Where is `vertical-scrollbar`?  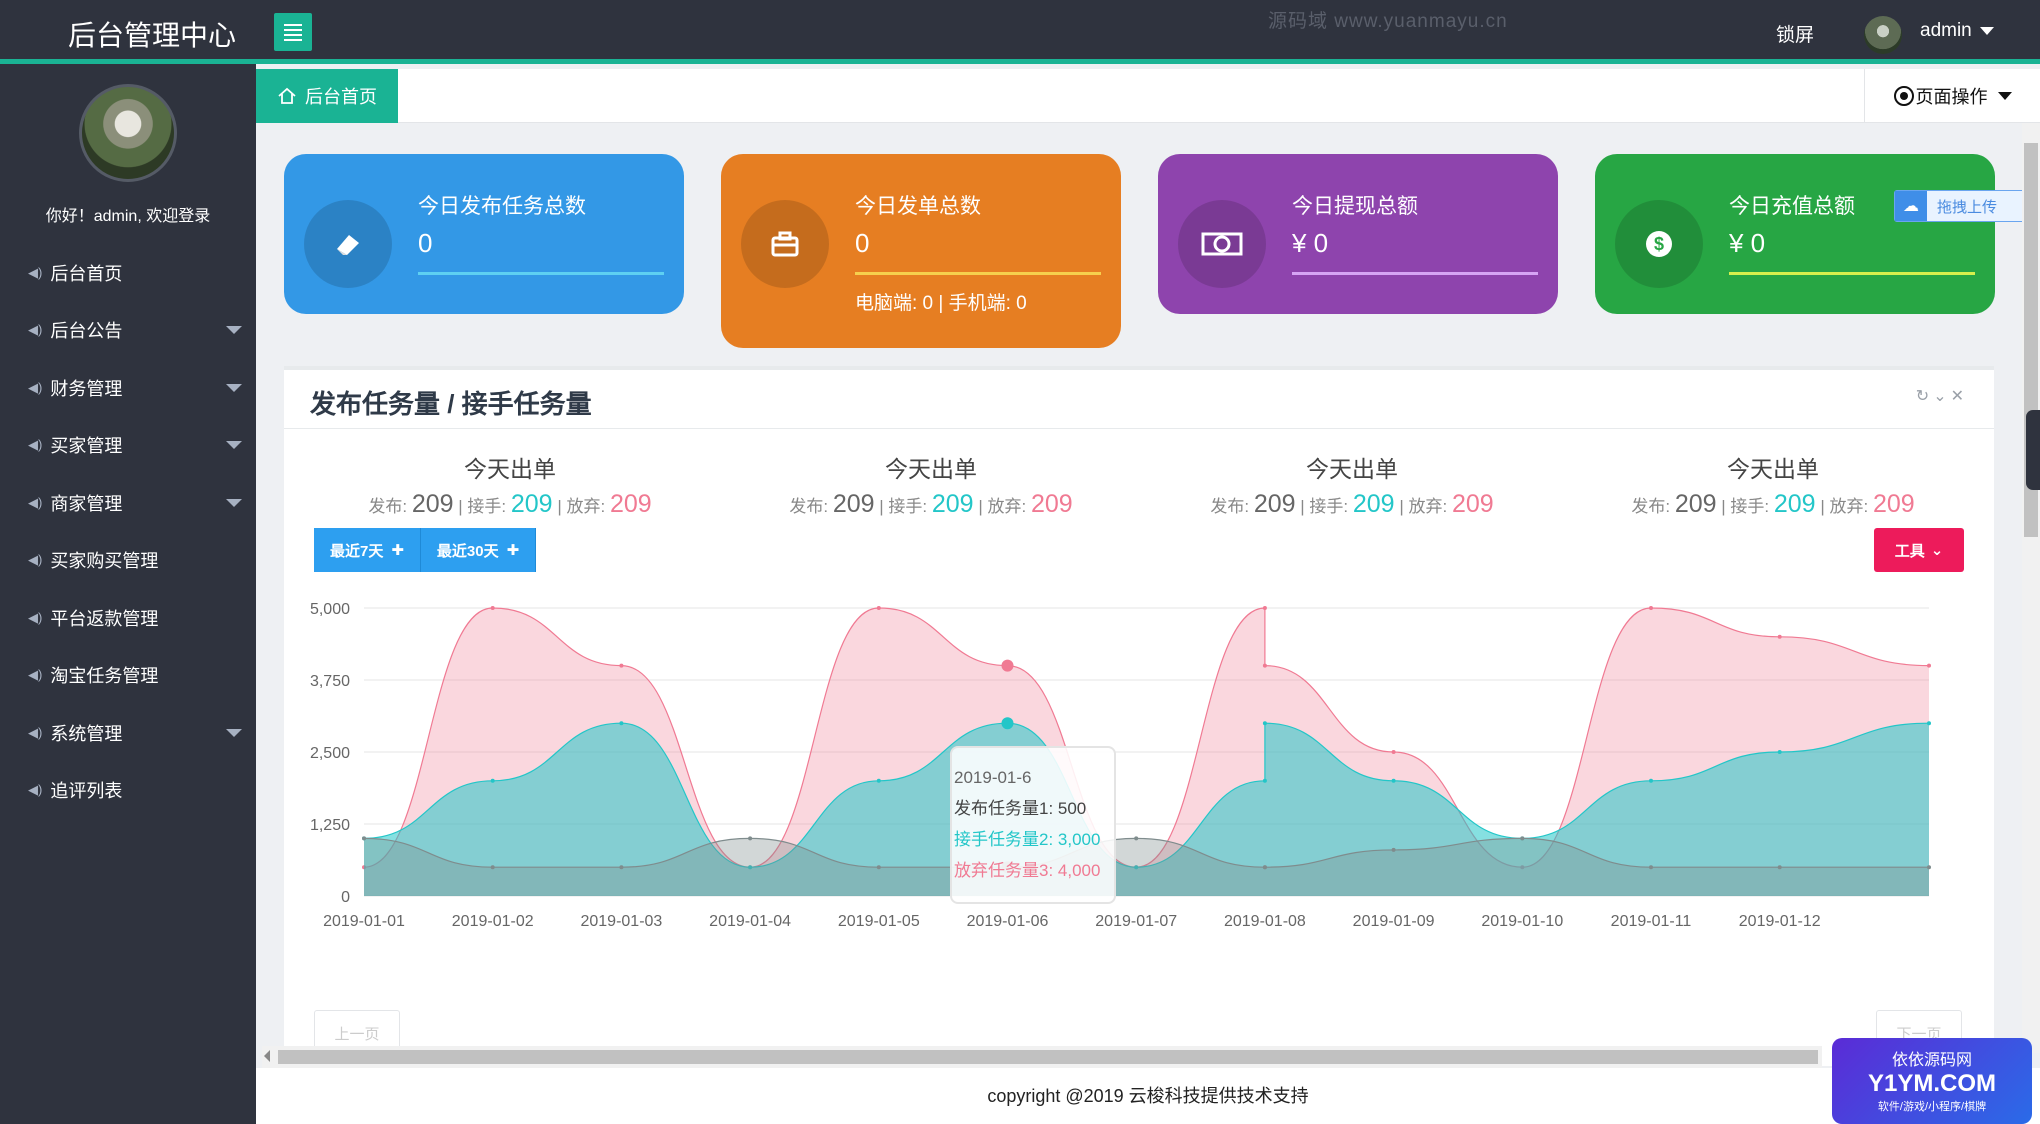 vertical-scrollbar is located at coordinates (2031, 588).